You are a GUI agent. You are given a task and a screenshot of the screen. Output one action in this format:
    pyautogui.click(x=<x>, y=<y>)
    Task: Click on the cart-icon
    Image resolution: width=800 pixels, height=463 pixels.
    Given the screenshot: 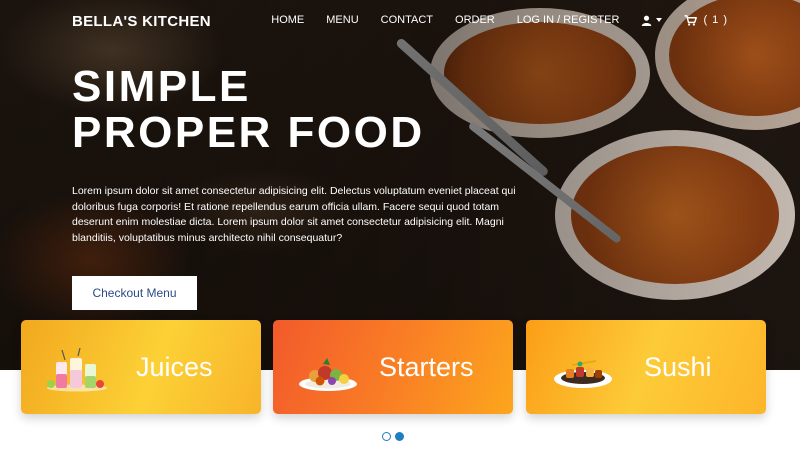 What is the action you would take?
    pyautogui.click(x=691, y=20)
    